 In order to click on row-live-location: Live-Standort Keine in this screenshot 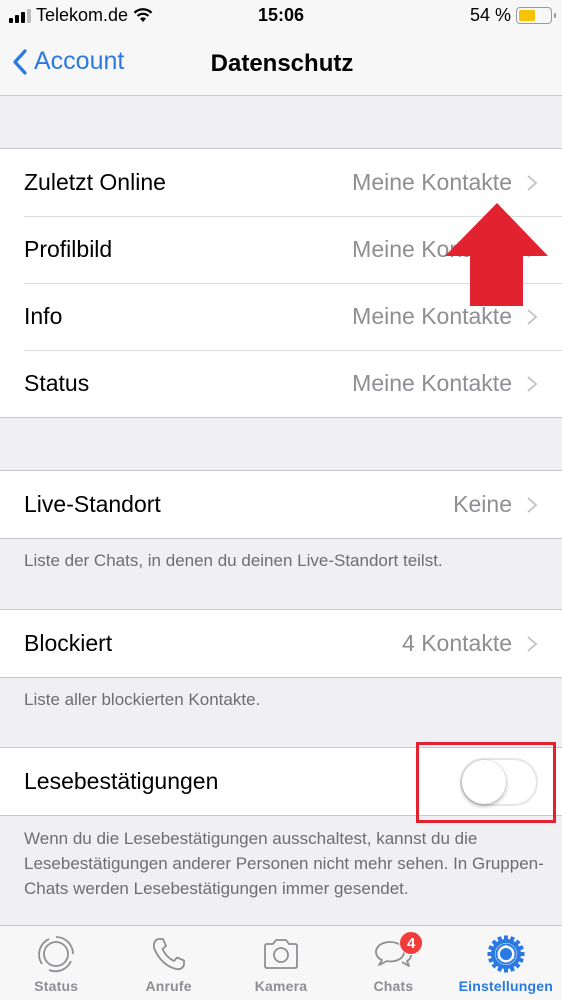, I will do `click(281, 504)`.